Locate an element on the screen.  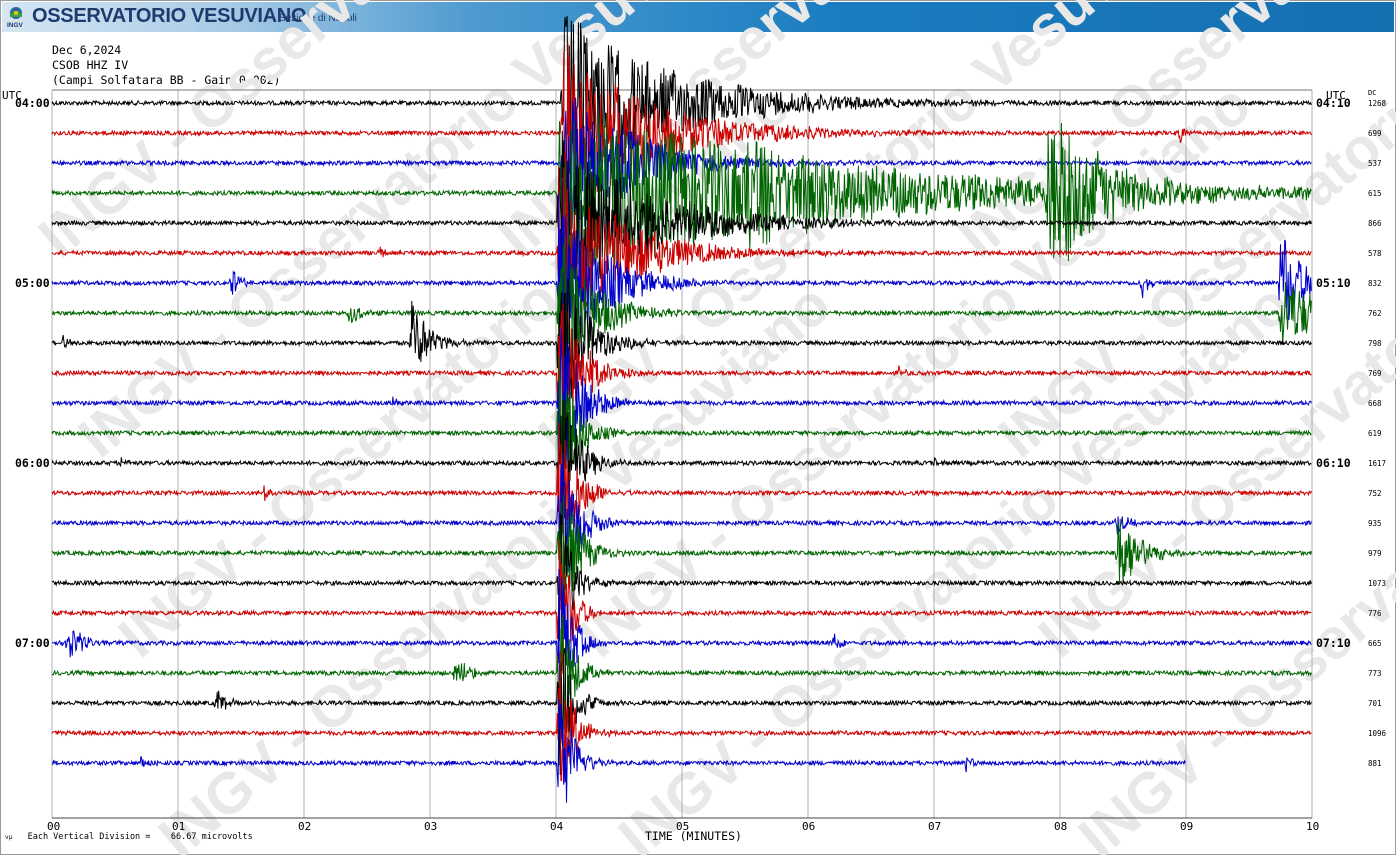
dc-offset-label: 979 is located at coordinates (1375, 553).